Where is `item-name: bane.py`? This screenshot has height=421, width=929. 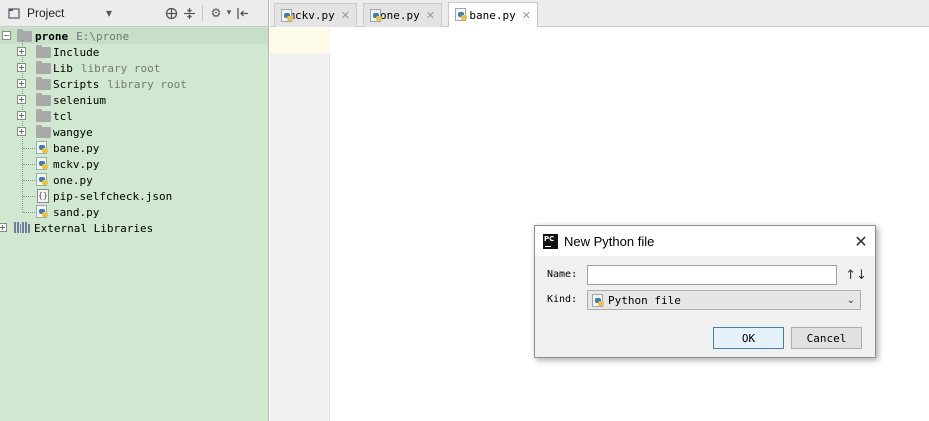 item-name: bane.py is located at coordinates (76, 148).